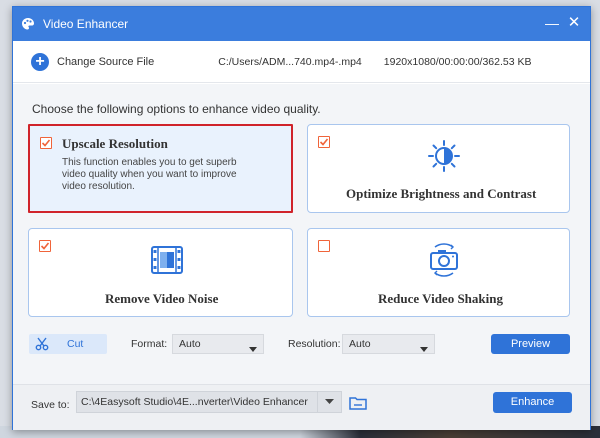  Describe the element at coordinates (457, 61) in the screenshot. I see `source-file-meta: 1920x1080/00:00:00/362.53 KB` at that location.